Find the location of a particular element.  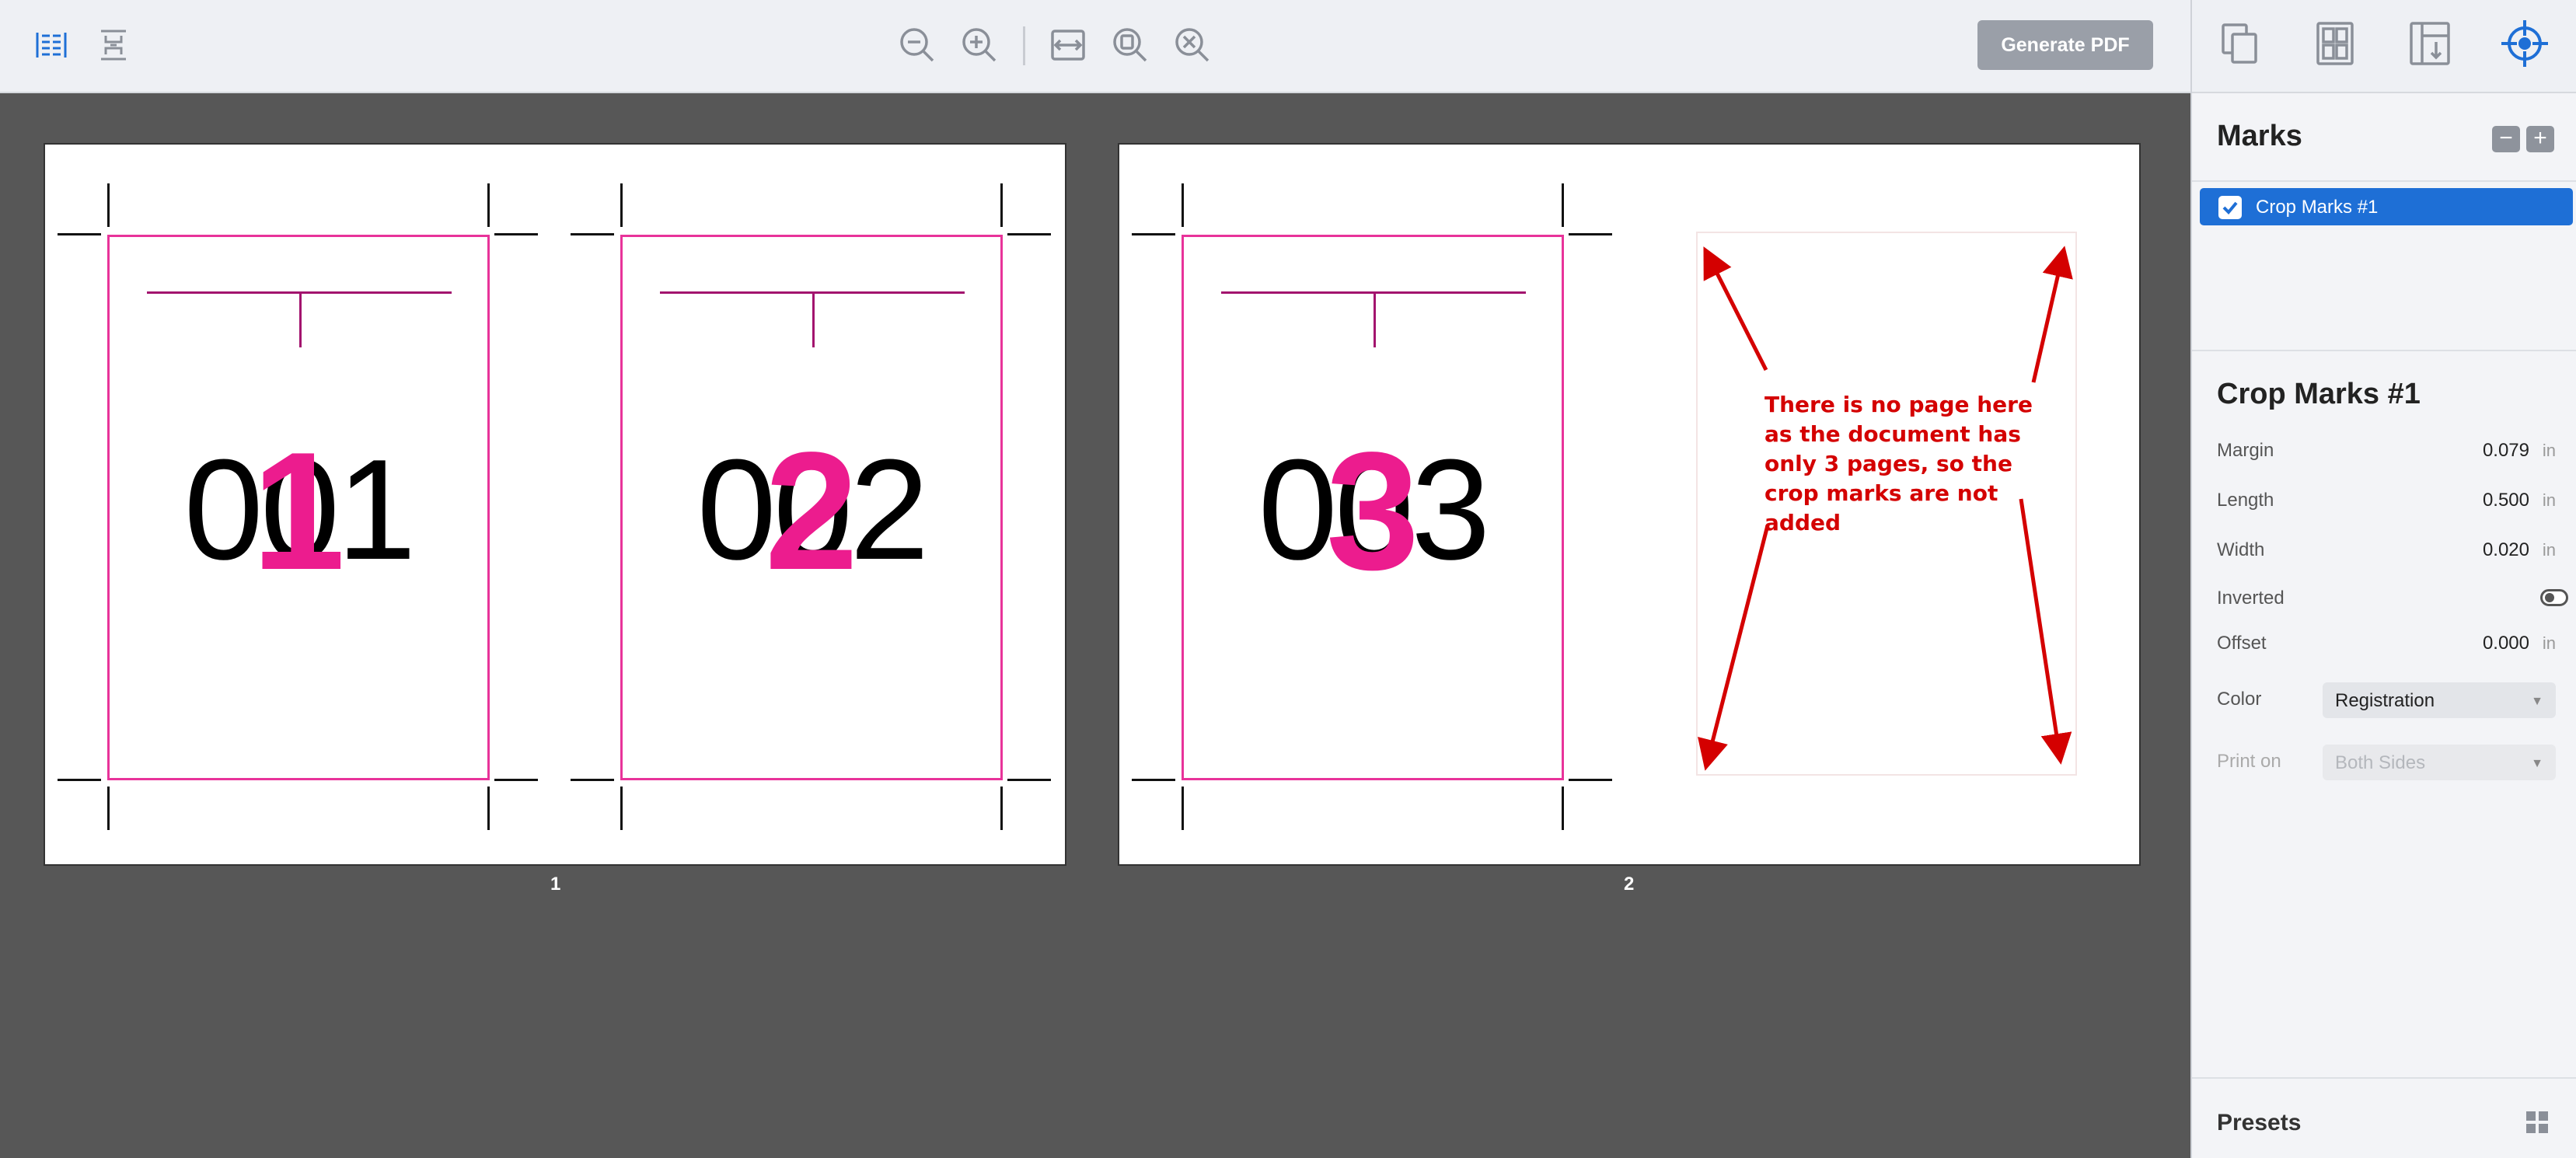

sheet-number: 1 is located at coordinates (555, 884).